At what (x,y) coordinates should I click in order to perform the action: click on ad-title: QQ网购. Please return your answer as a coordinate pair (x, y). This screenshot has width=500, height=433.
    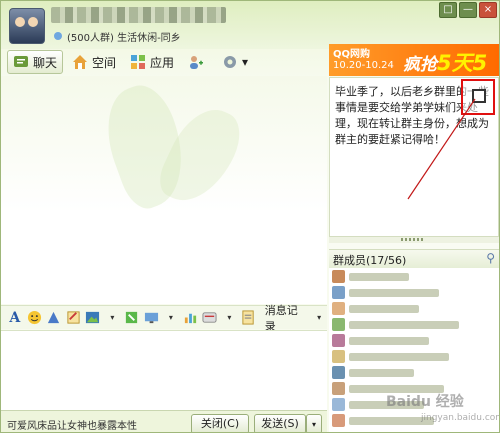
    Looking at the image, I should click on (352, 54).